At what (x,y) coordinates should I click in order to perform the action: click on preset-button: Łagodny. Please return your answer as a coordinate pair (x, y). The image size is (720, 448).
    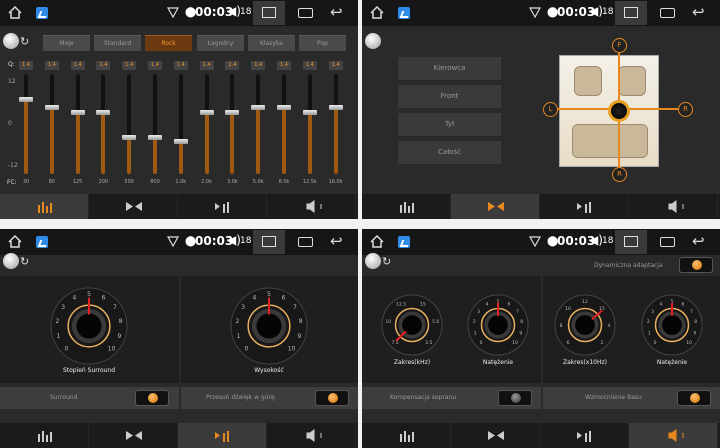
    Looking at the image, I should click on (220, 43).